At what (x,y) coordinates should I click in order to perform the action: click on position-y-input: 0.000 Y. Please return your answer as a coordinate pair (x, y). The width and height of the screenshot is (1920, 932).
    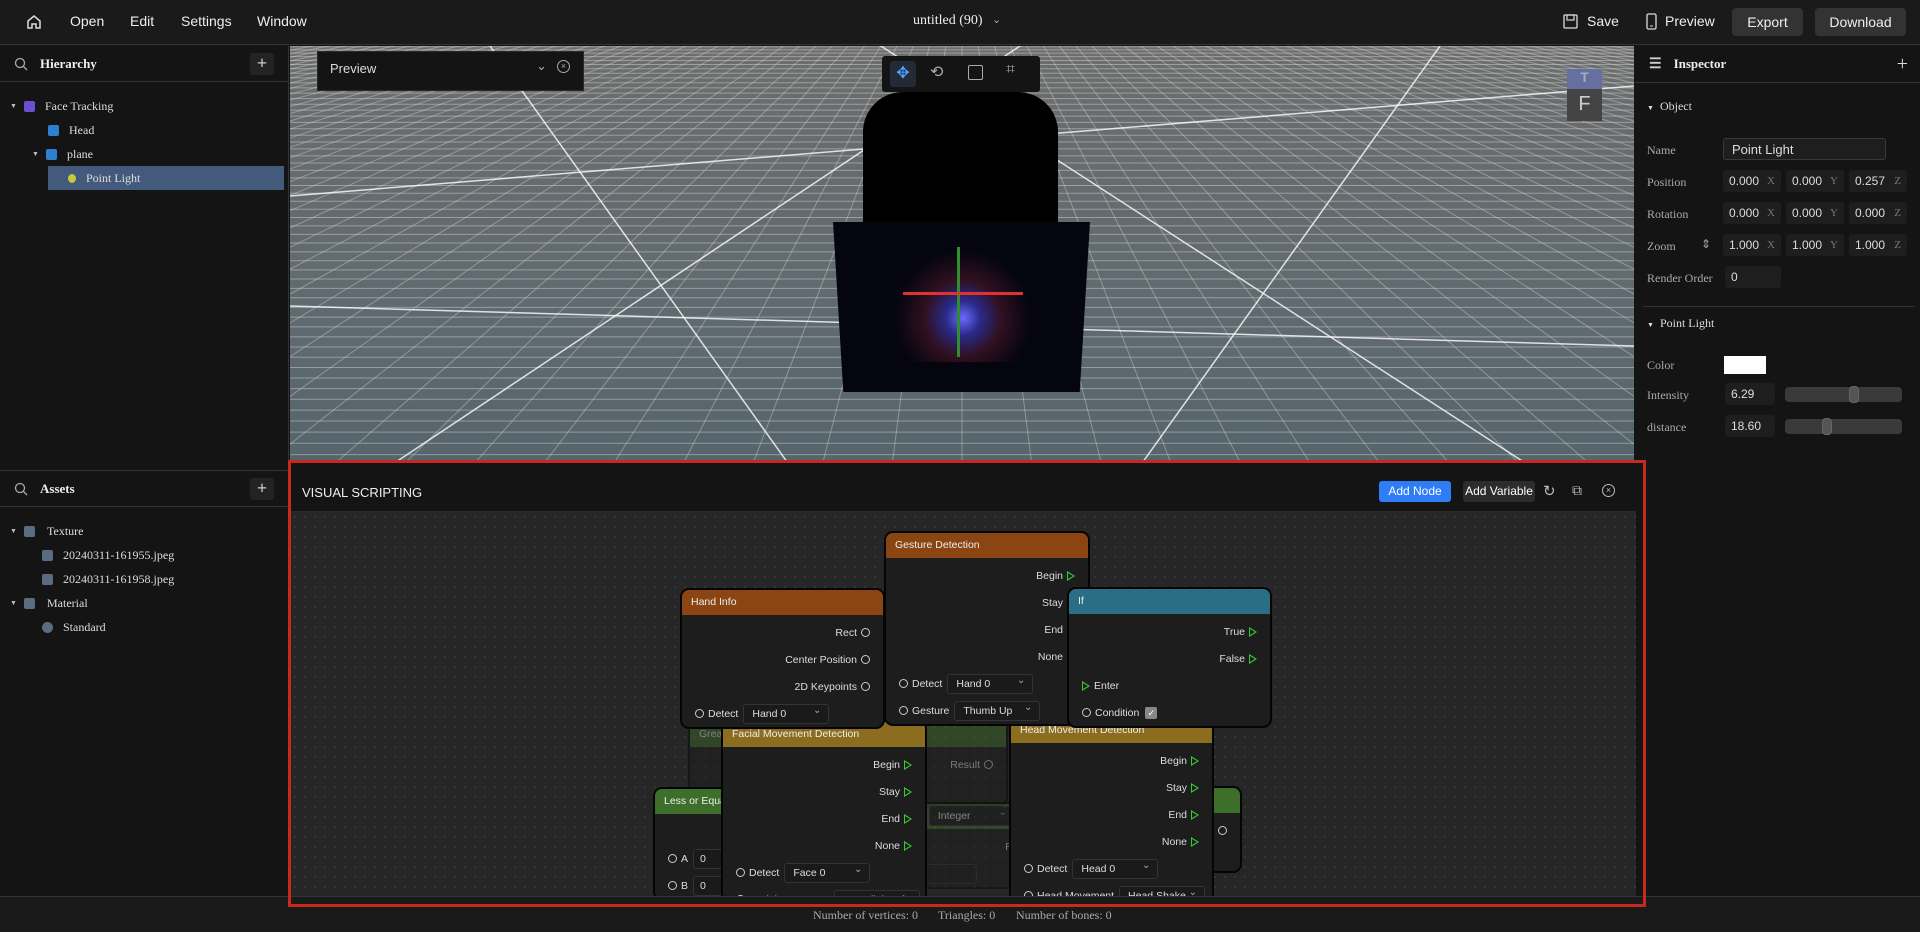
    Looking at the image, I should click on (1815, 181).